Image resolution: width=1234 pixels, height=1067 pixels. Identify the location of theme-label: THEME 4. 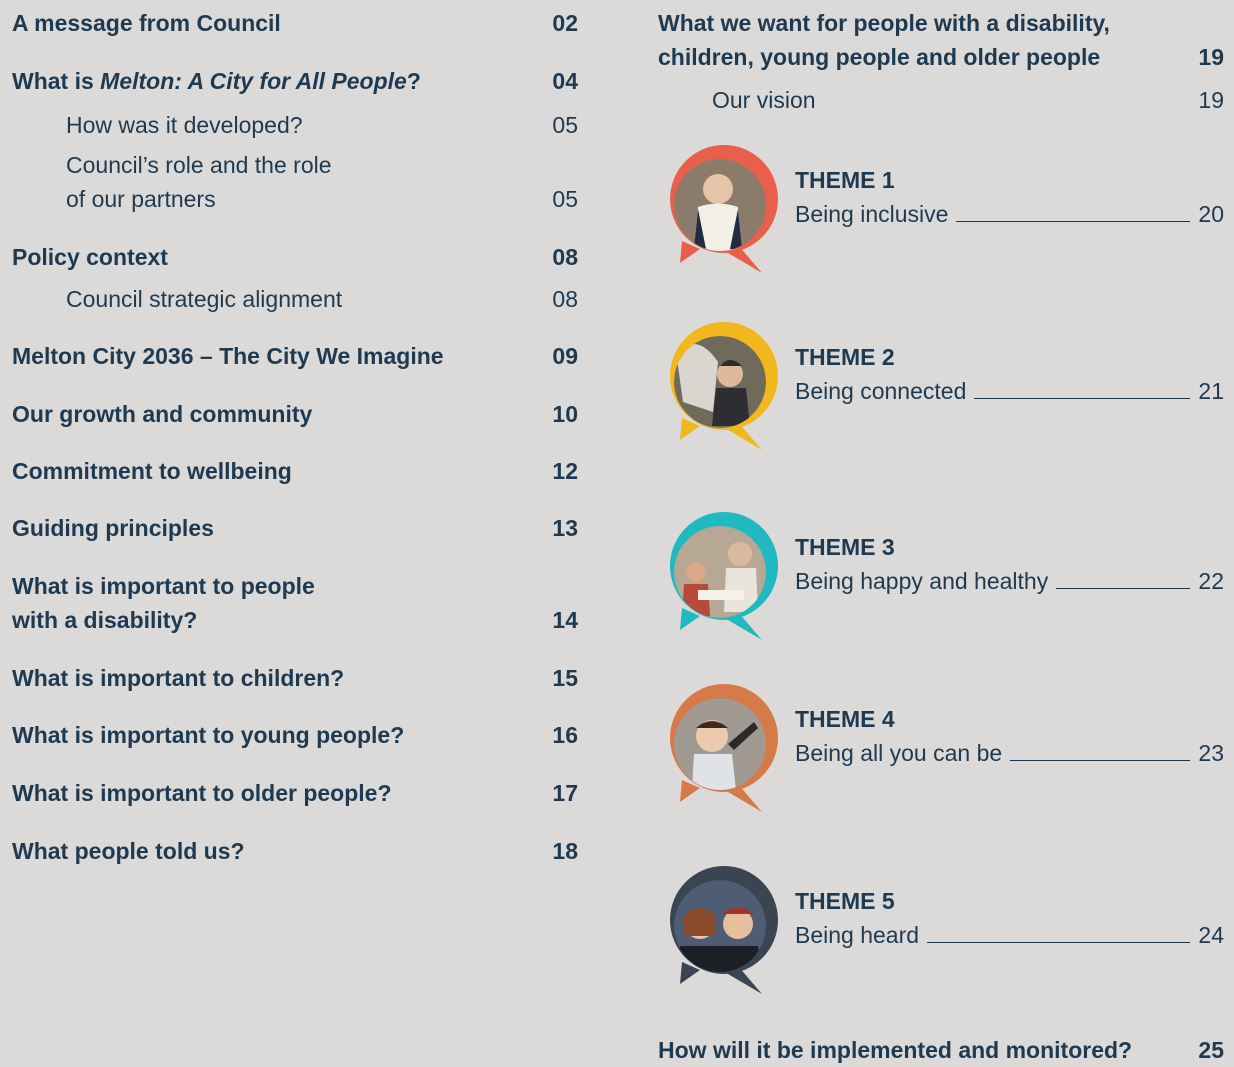
(845, 719).